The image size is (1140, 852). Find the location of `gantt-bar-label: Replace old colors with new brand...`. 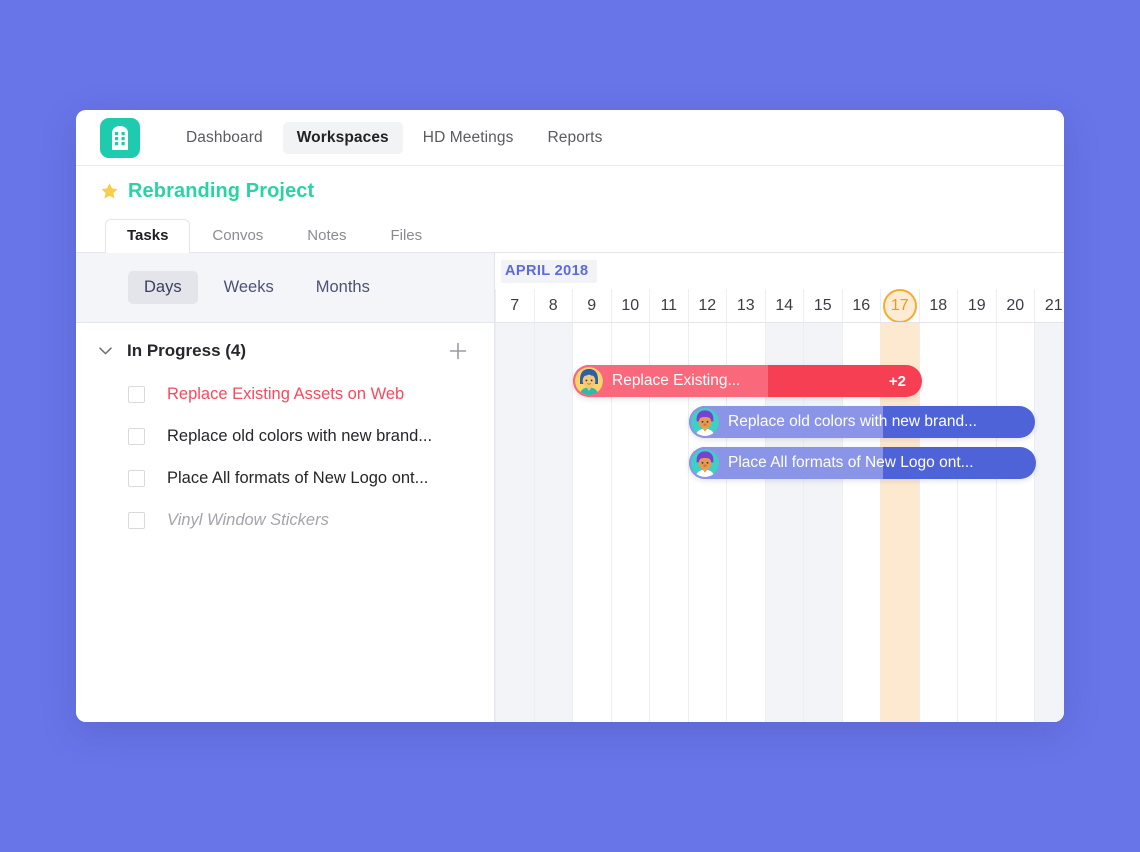

gantt-bar-label: Replace old colors with new brand... is located at coordinates (852, 421).